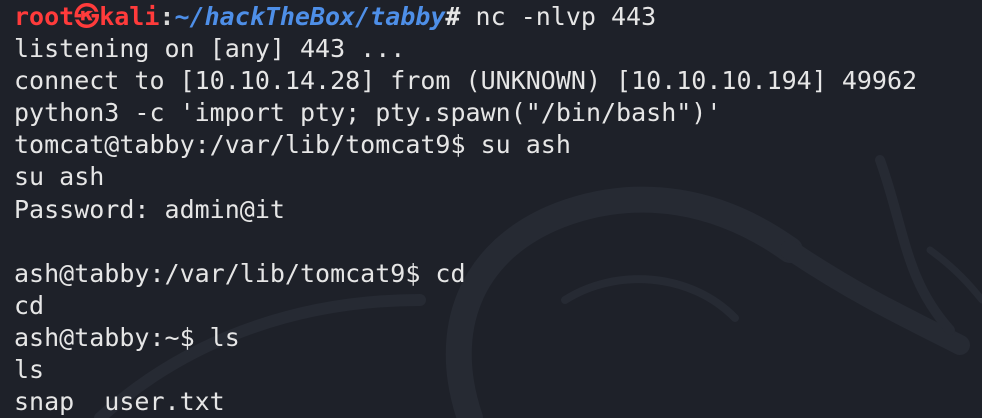 This screenshot has height=418, width=982. Describe the element at coordinates (59, 177) in the screenshot. I see `output-line: su ash` at that location.